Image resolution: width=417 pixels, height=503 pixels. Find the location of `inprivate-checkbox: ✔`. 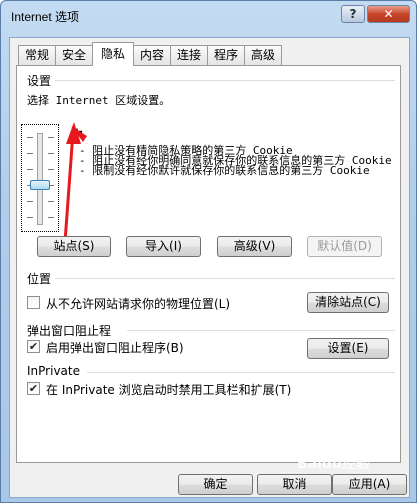

inprivate-checkbox: ✔ is located at coordinates (33, 388).